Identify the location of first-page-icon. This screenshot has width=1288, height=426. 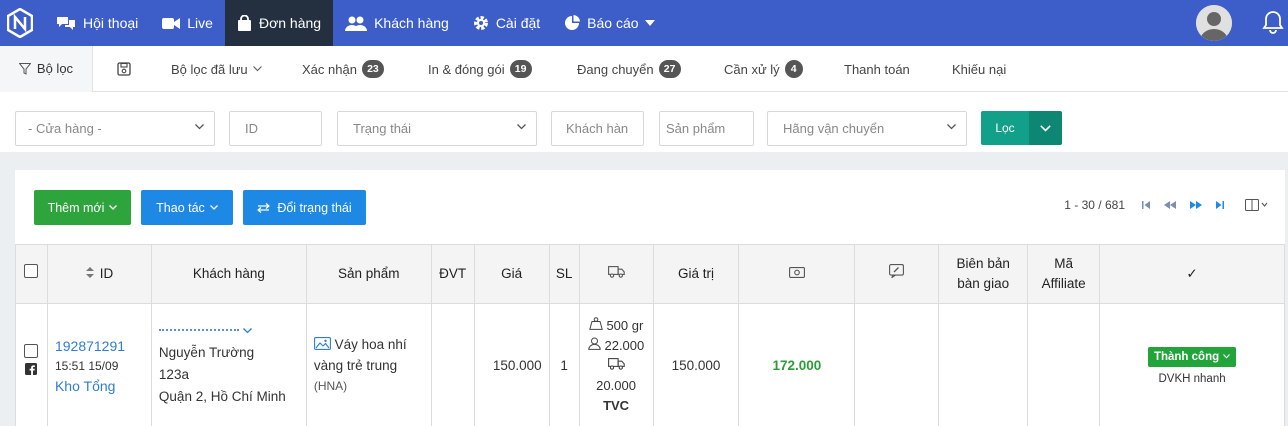
(1146, 205).